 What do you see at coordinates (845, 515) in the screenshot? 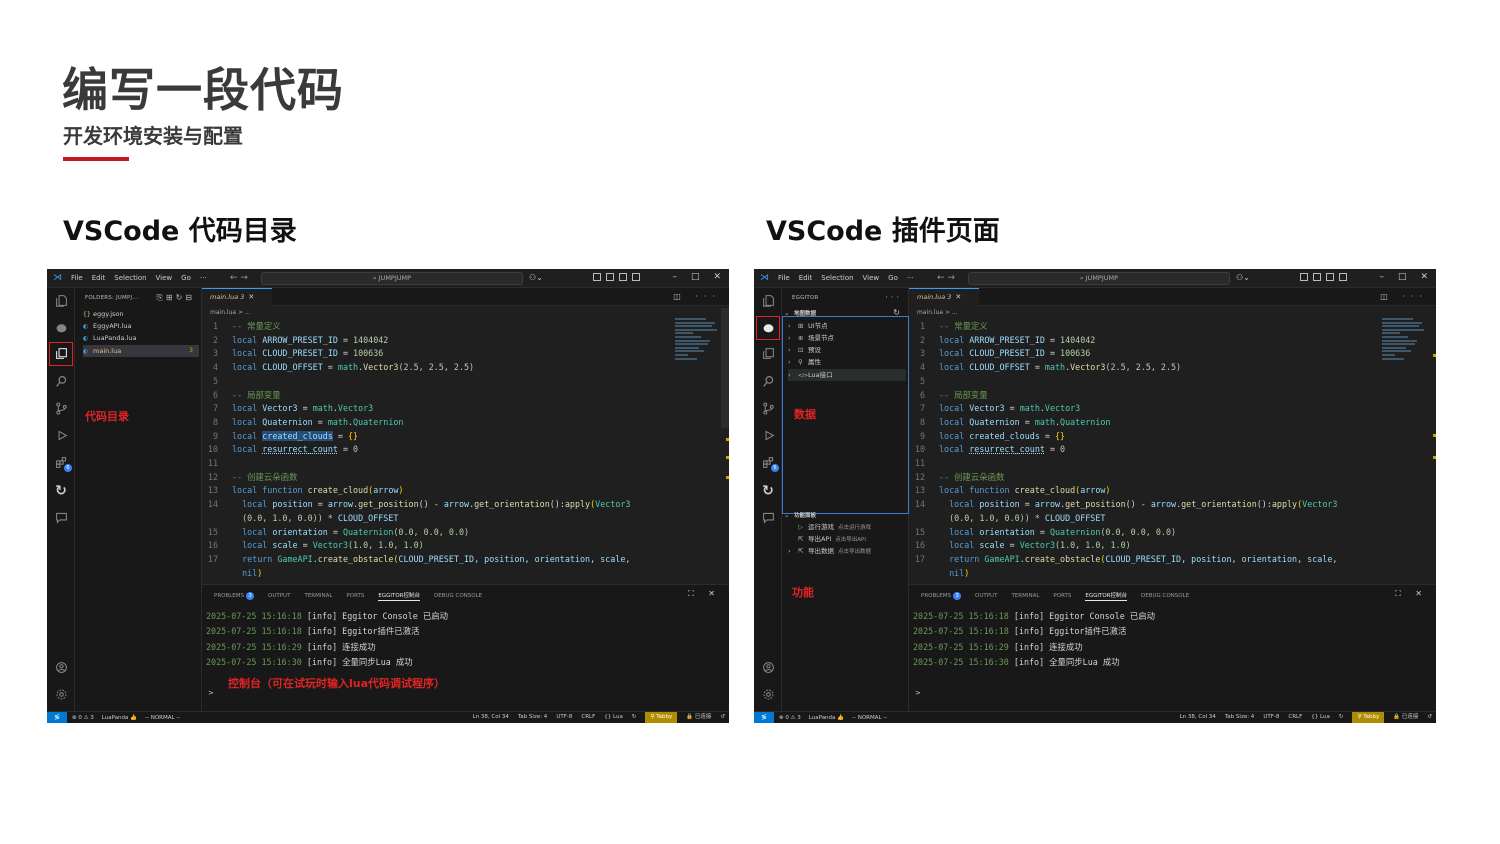
I see `section-function-panel: ⌄ 功能面板` at bounding box center [845, 515].